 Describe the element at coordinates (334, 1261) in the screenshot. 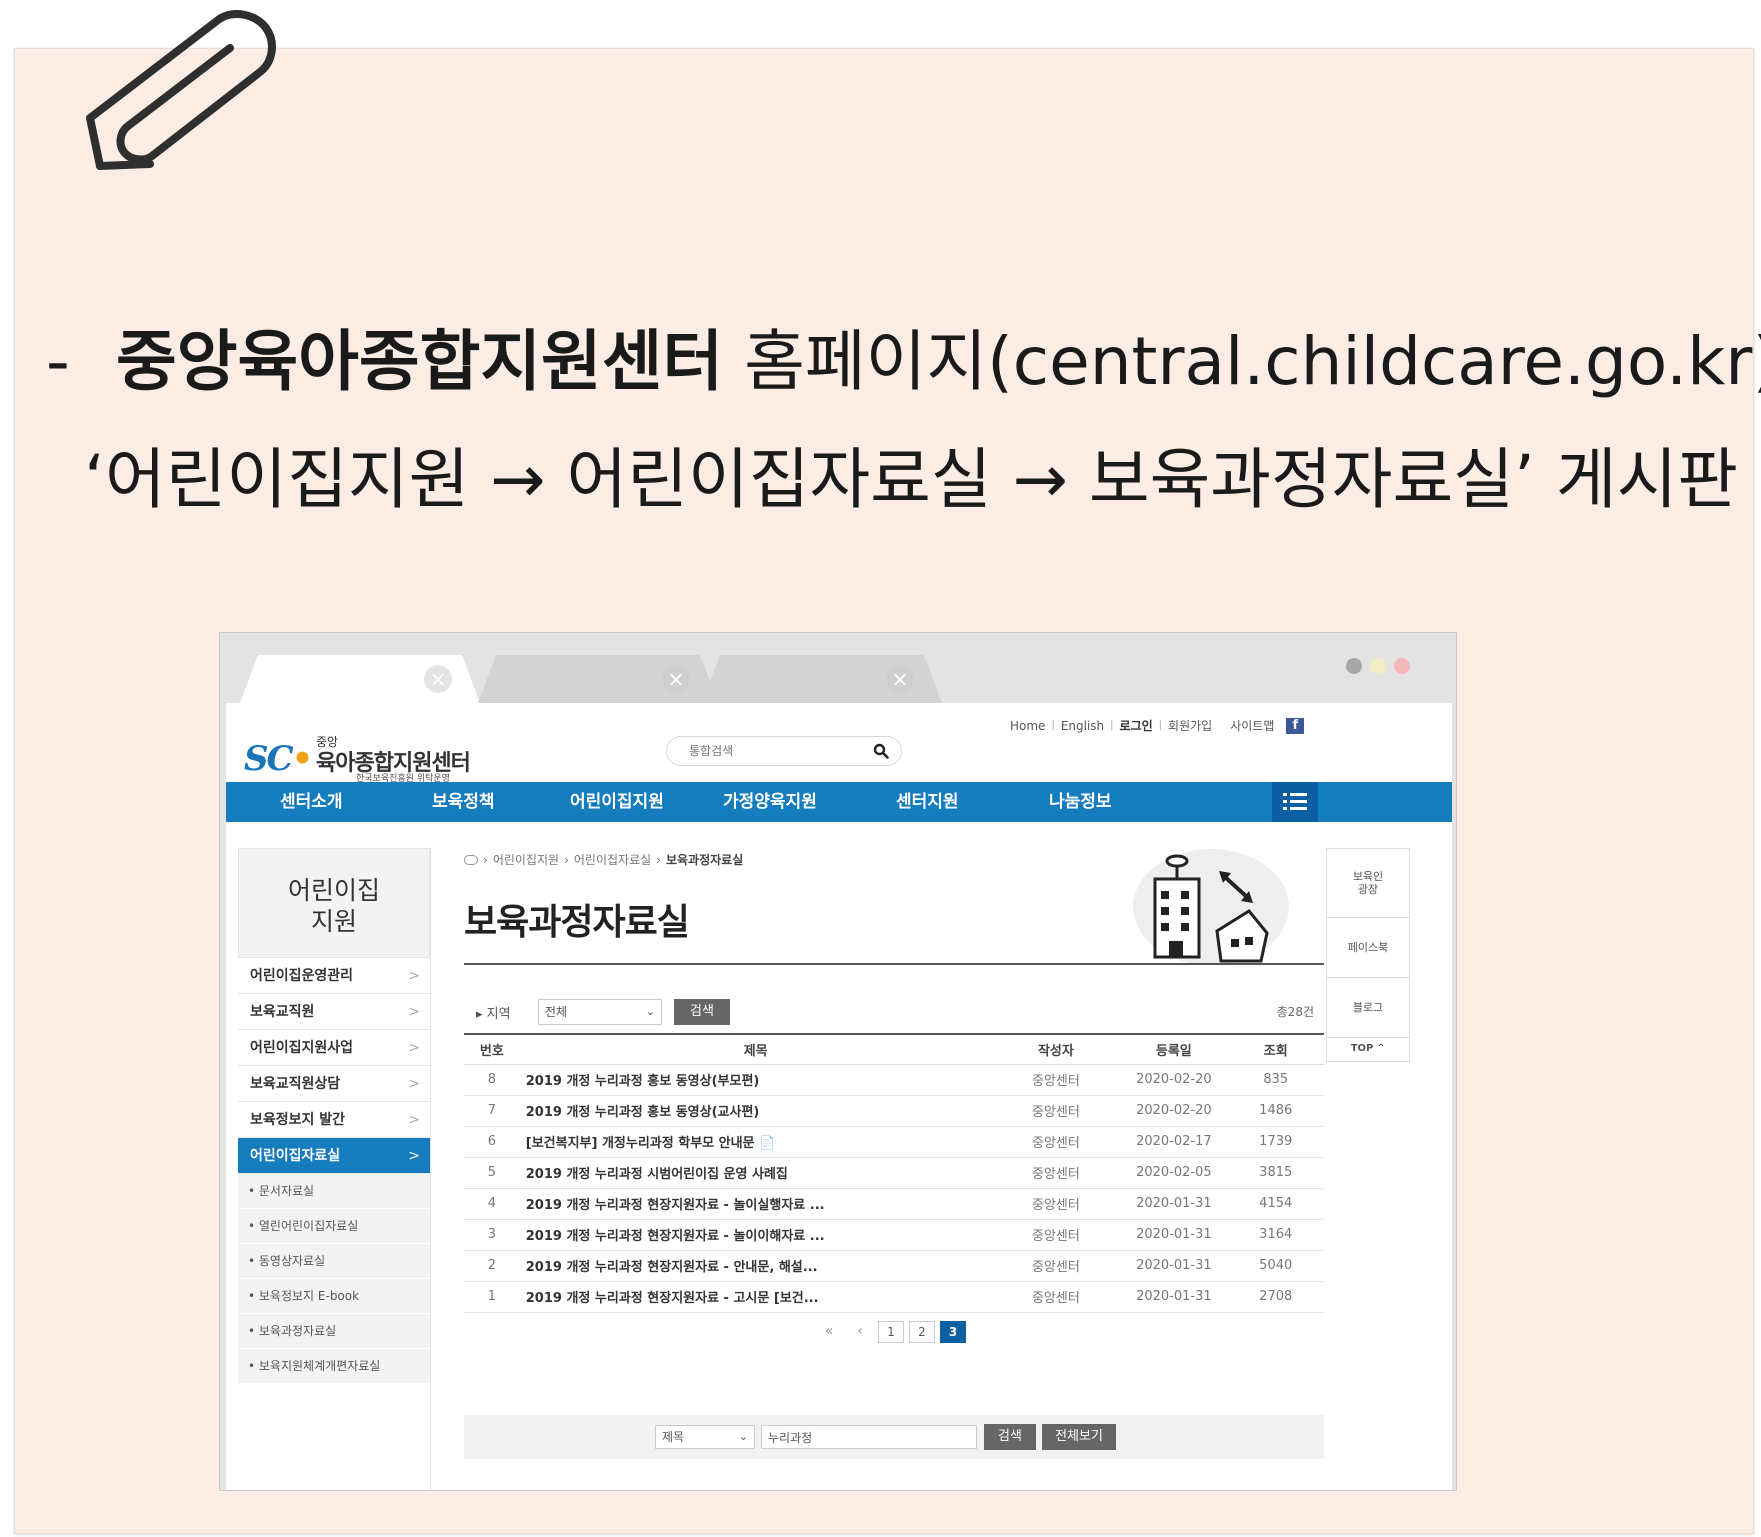

I see `lnb-sub-item: • 동영상자료실` at that location.